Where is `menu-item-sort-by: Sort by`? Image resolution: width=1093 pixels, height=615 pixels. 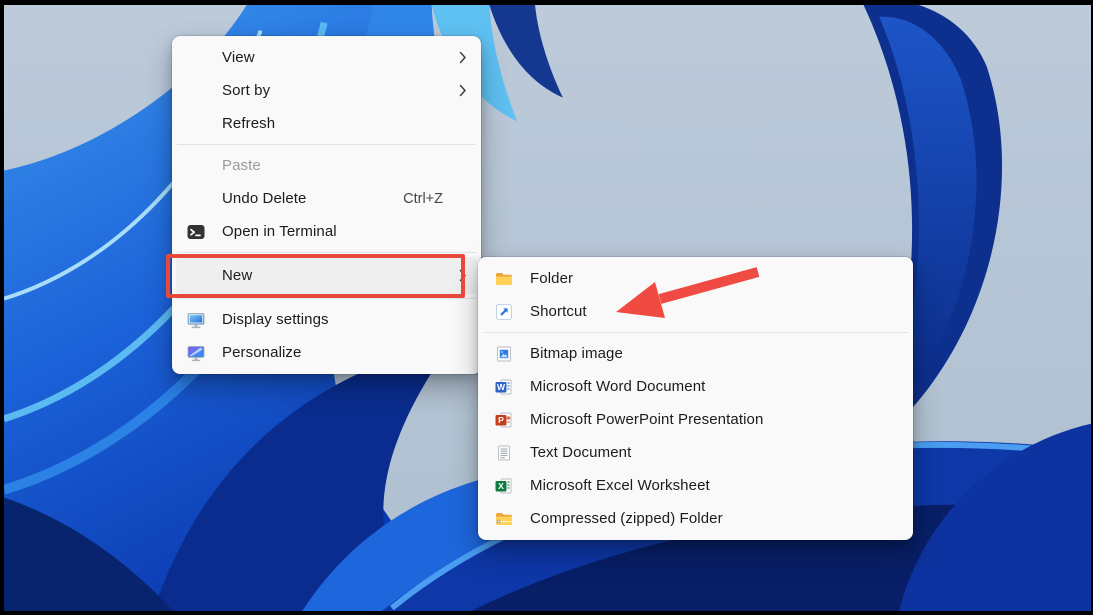
menu-item-sort-by: Sort by is located at coordinates (326, 90).